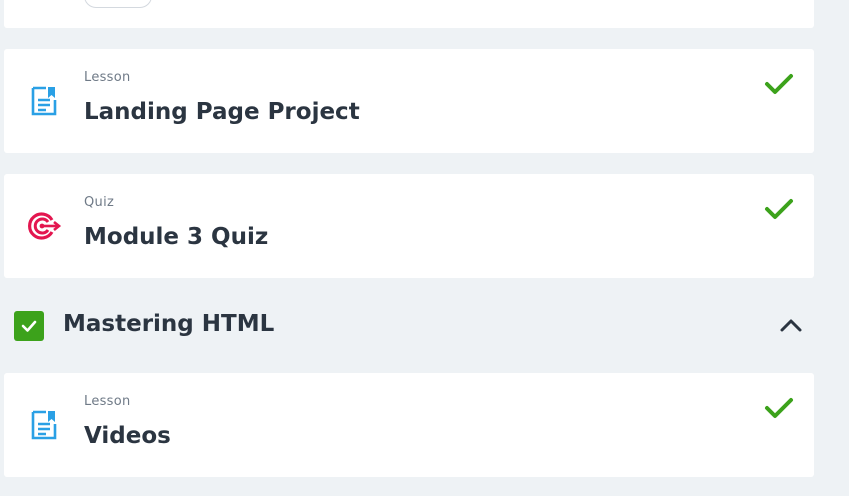 This screenshot has width=849, height=496. I want to click on item-type-label: Quiz, so click(99, 202).